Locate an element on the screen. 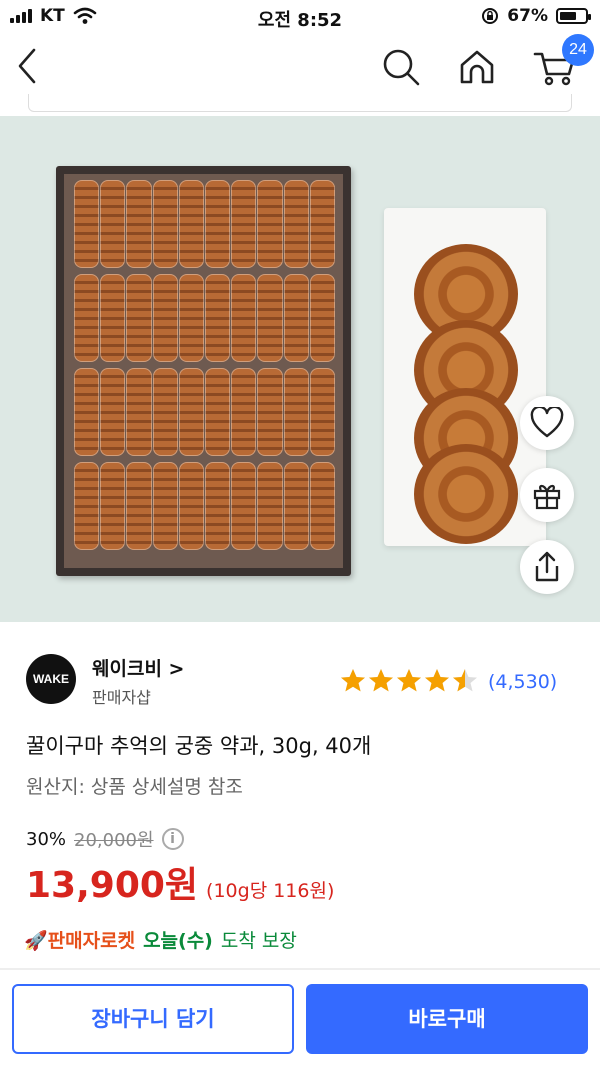  collapsed-banner-edge is located at coordinates (300, 103).